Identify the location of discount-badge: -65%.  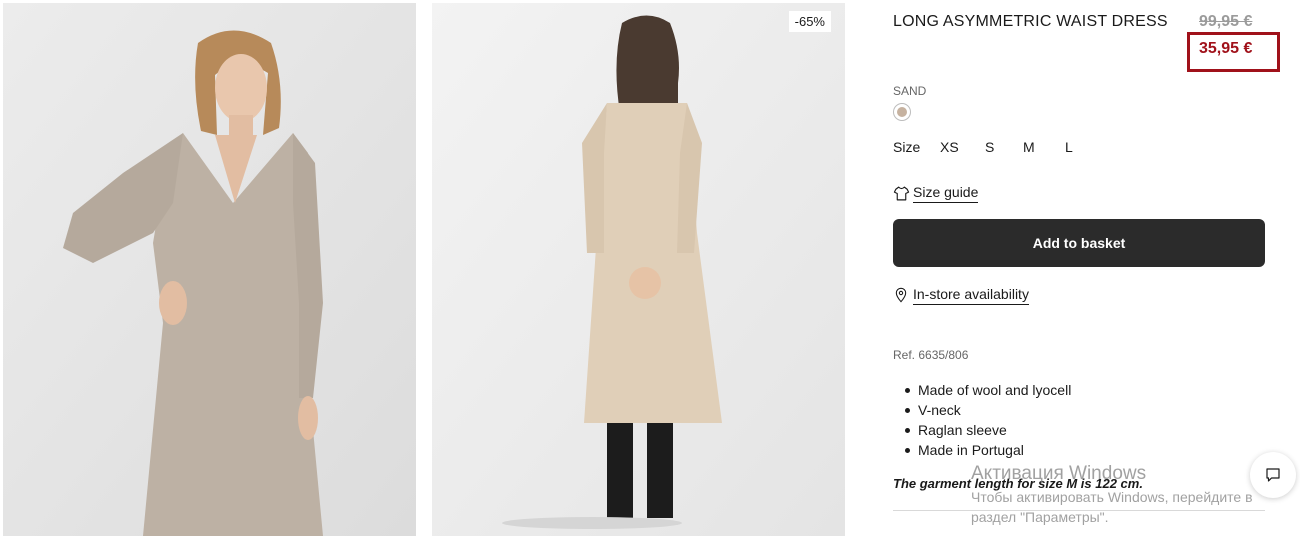
(809, 21).